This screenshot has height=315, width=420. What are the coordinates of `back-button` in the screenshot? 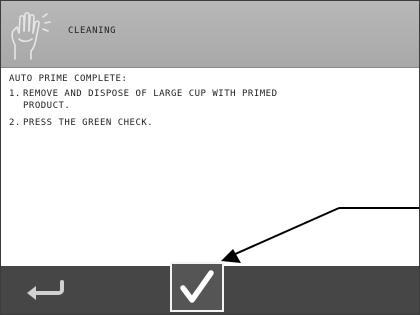 It's located at (44, 290).